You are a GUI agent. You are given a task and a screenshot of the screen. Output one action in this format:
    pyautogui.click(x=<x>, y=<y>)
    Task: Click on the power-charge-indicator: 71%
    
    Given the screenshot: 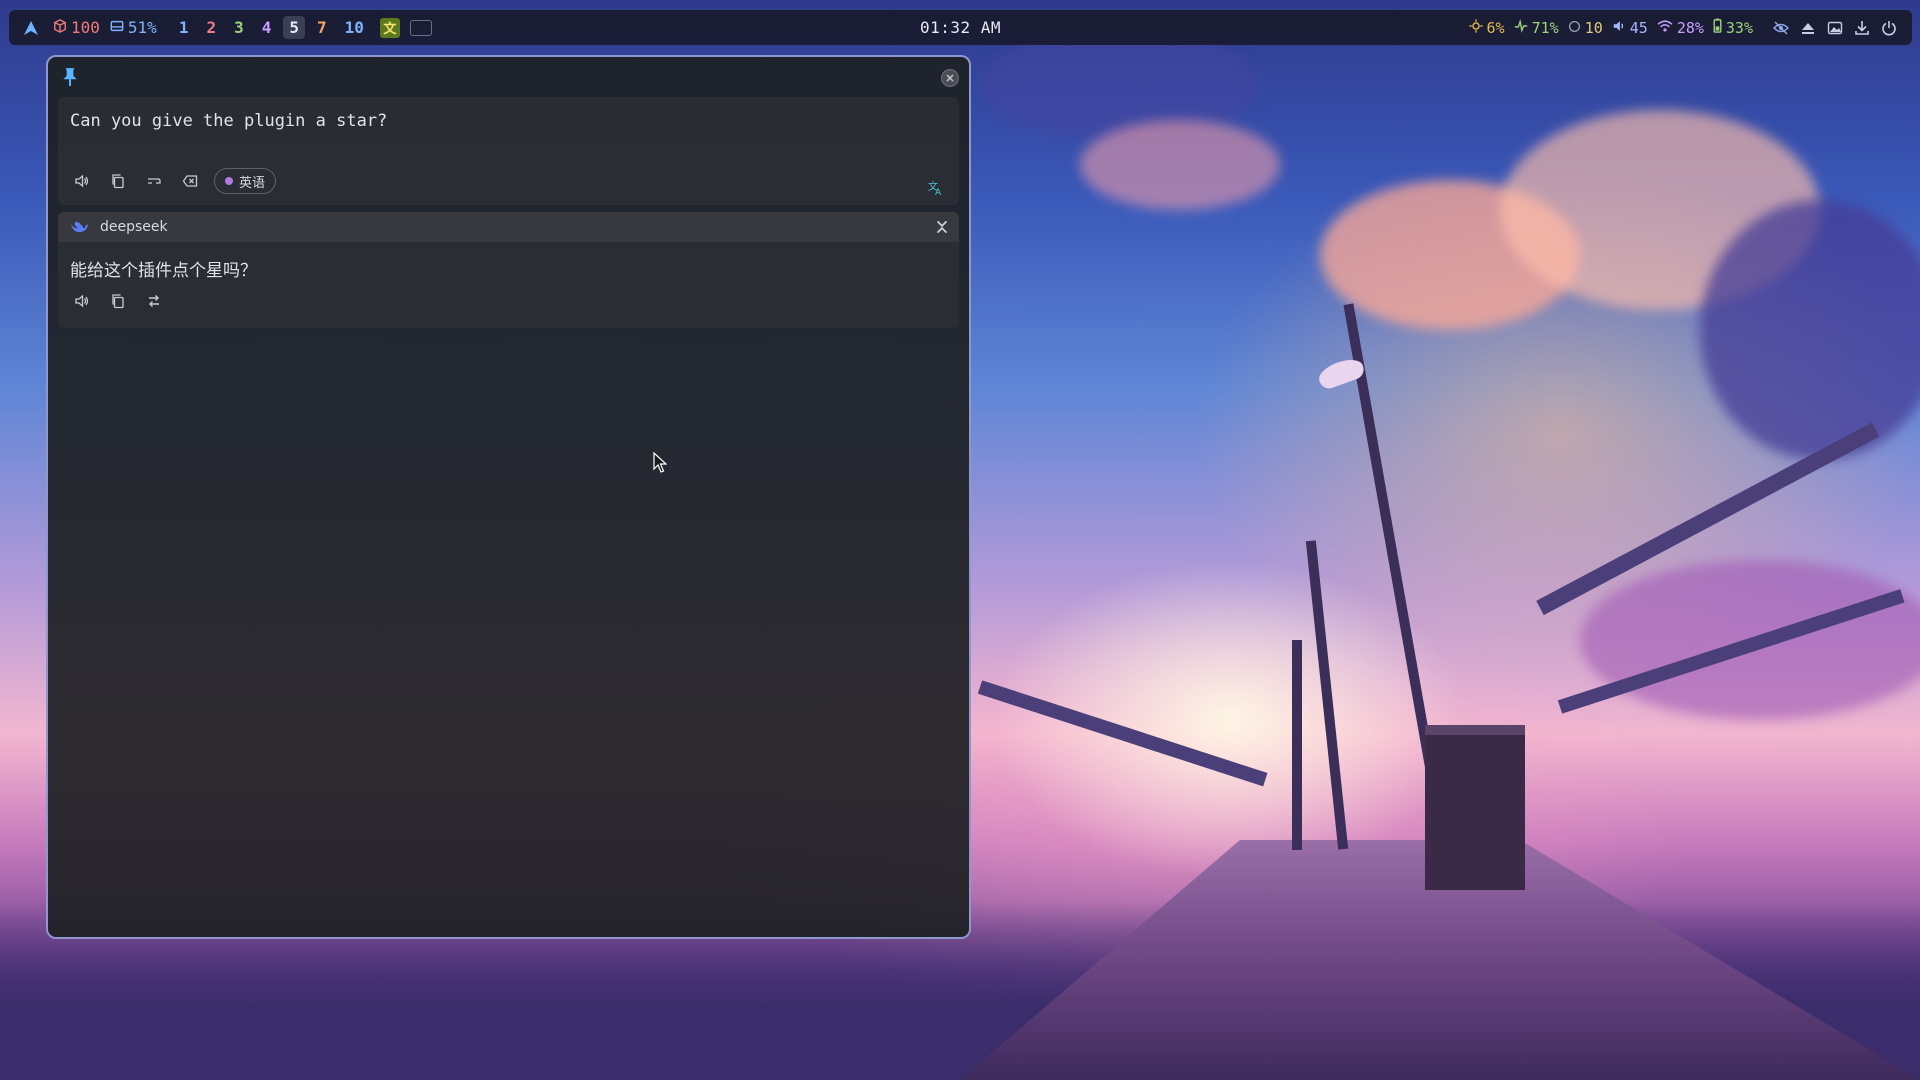 What is the action you would take?
    pyautogui.click(x=1536, y=27)
    